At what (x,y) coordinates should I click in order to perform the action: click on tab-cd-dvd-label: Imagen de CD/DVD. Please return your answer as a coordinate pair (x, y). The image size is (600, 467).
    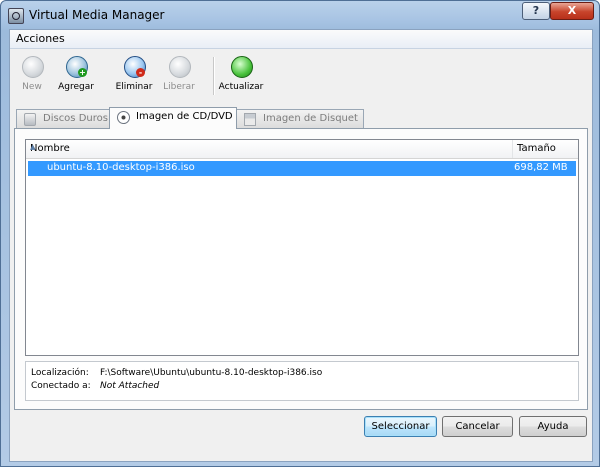
    Looking at the image, I should click on (184, 116).